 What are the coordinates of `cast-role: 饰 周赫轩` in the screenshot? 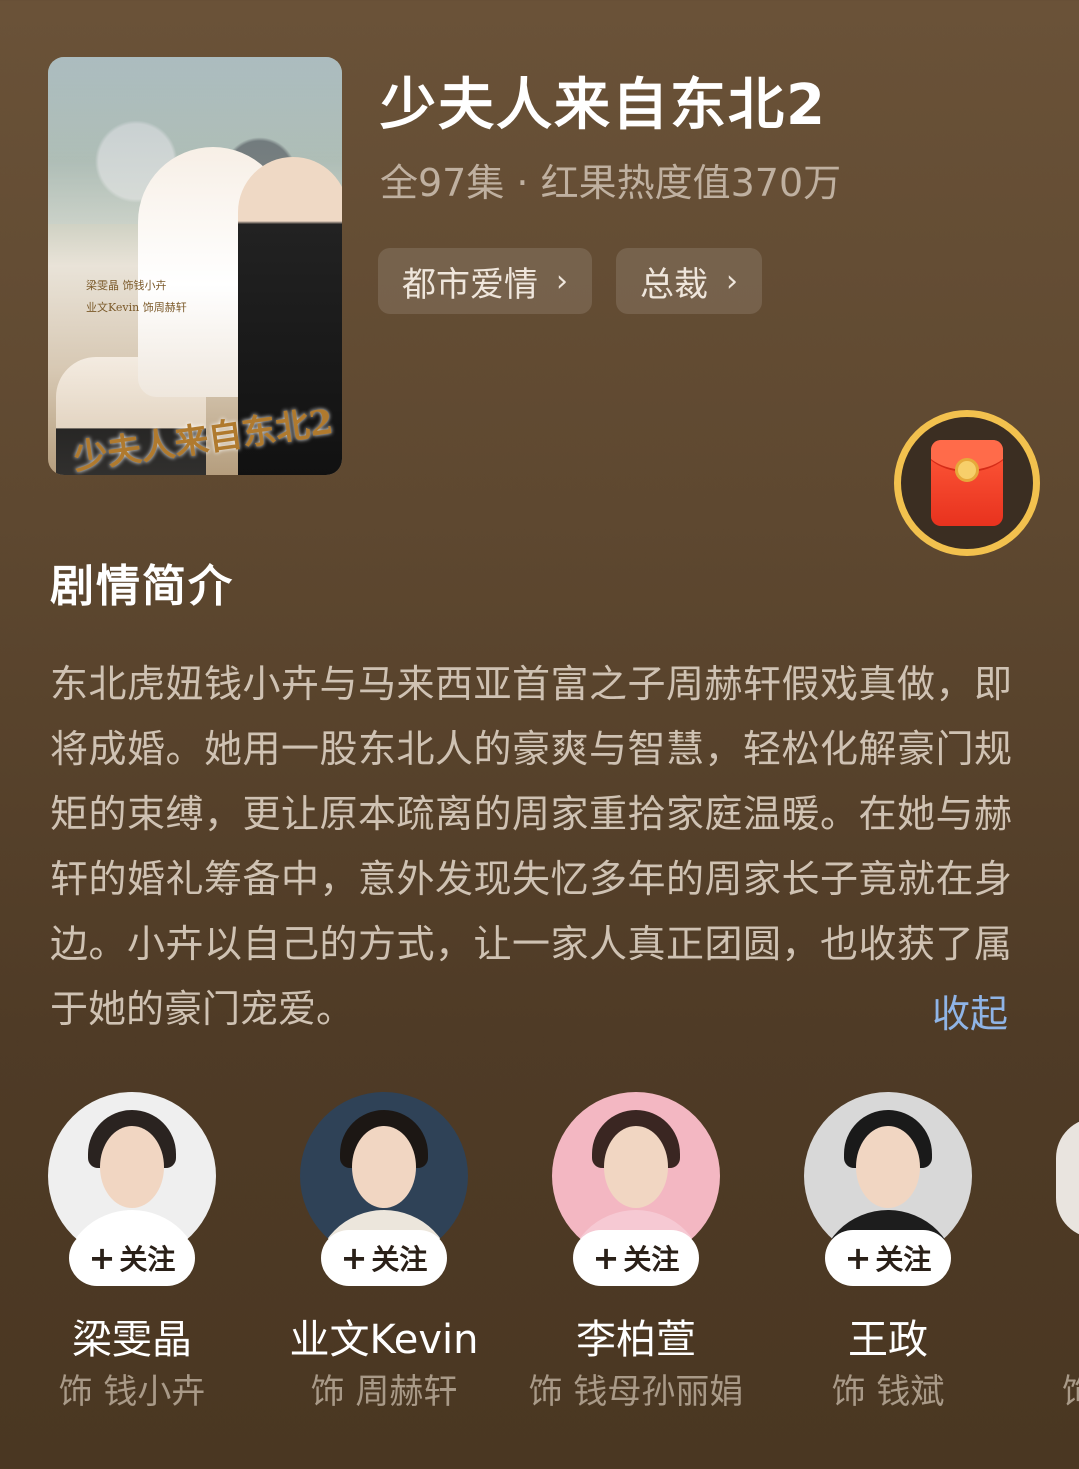 It's located at (384, 1392).